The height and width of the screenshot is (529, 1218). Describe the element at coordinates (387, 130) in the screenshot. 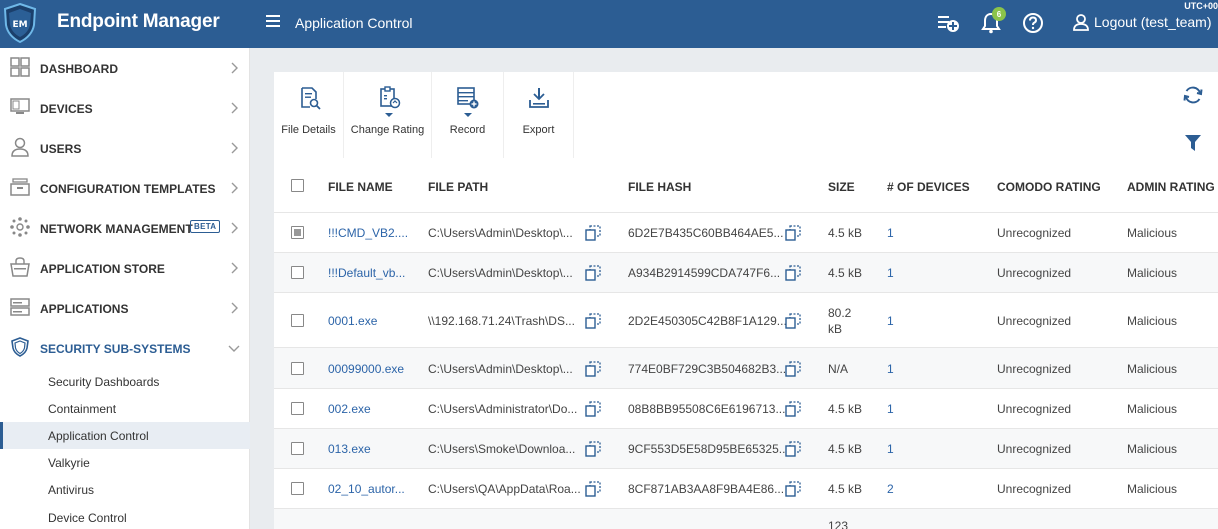

I see `toolbar-label: Change Rating` at that location.